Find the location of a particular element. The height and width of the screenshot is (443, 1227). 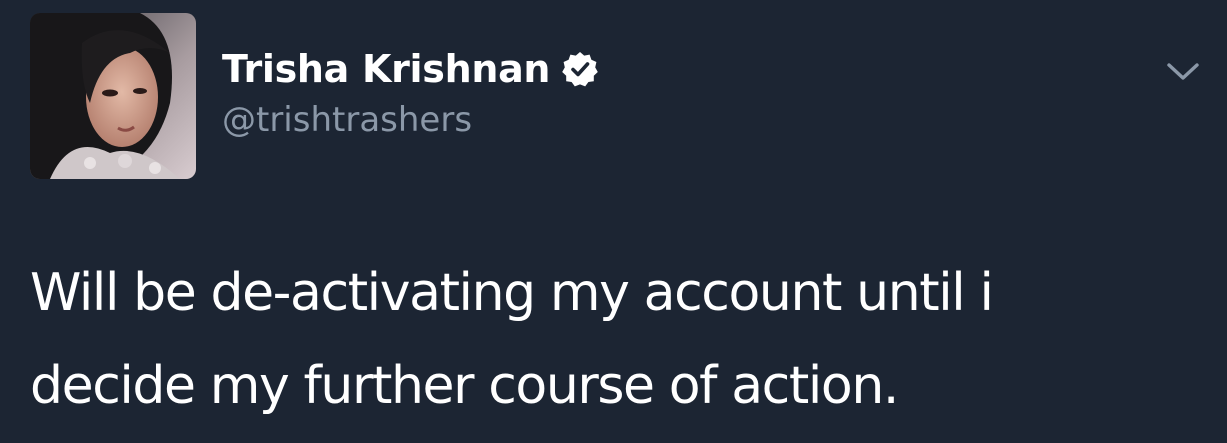

user-handle: @trishtrashers is located at coordinates (347, 120).